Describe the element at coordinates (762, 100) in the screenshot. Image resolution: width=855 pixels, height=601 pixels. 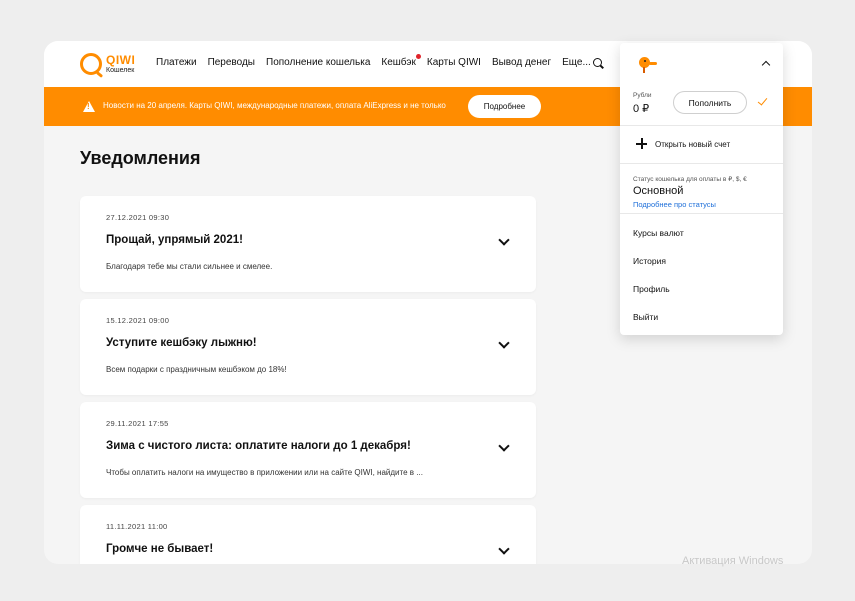
I see `check-icon` at that location.